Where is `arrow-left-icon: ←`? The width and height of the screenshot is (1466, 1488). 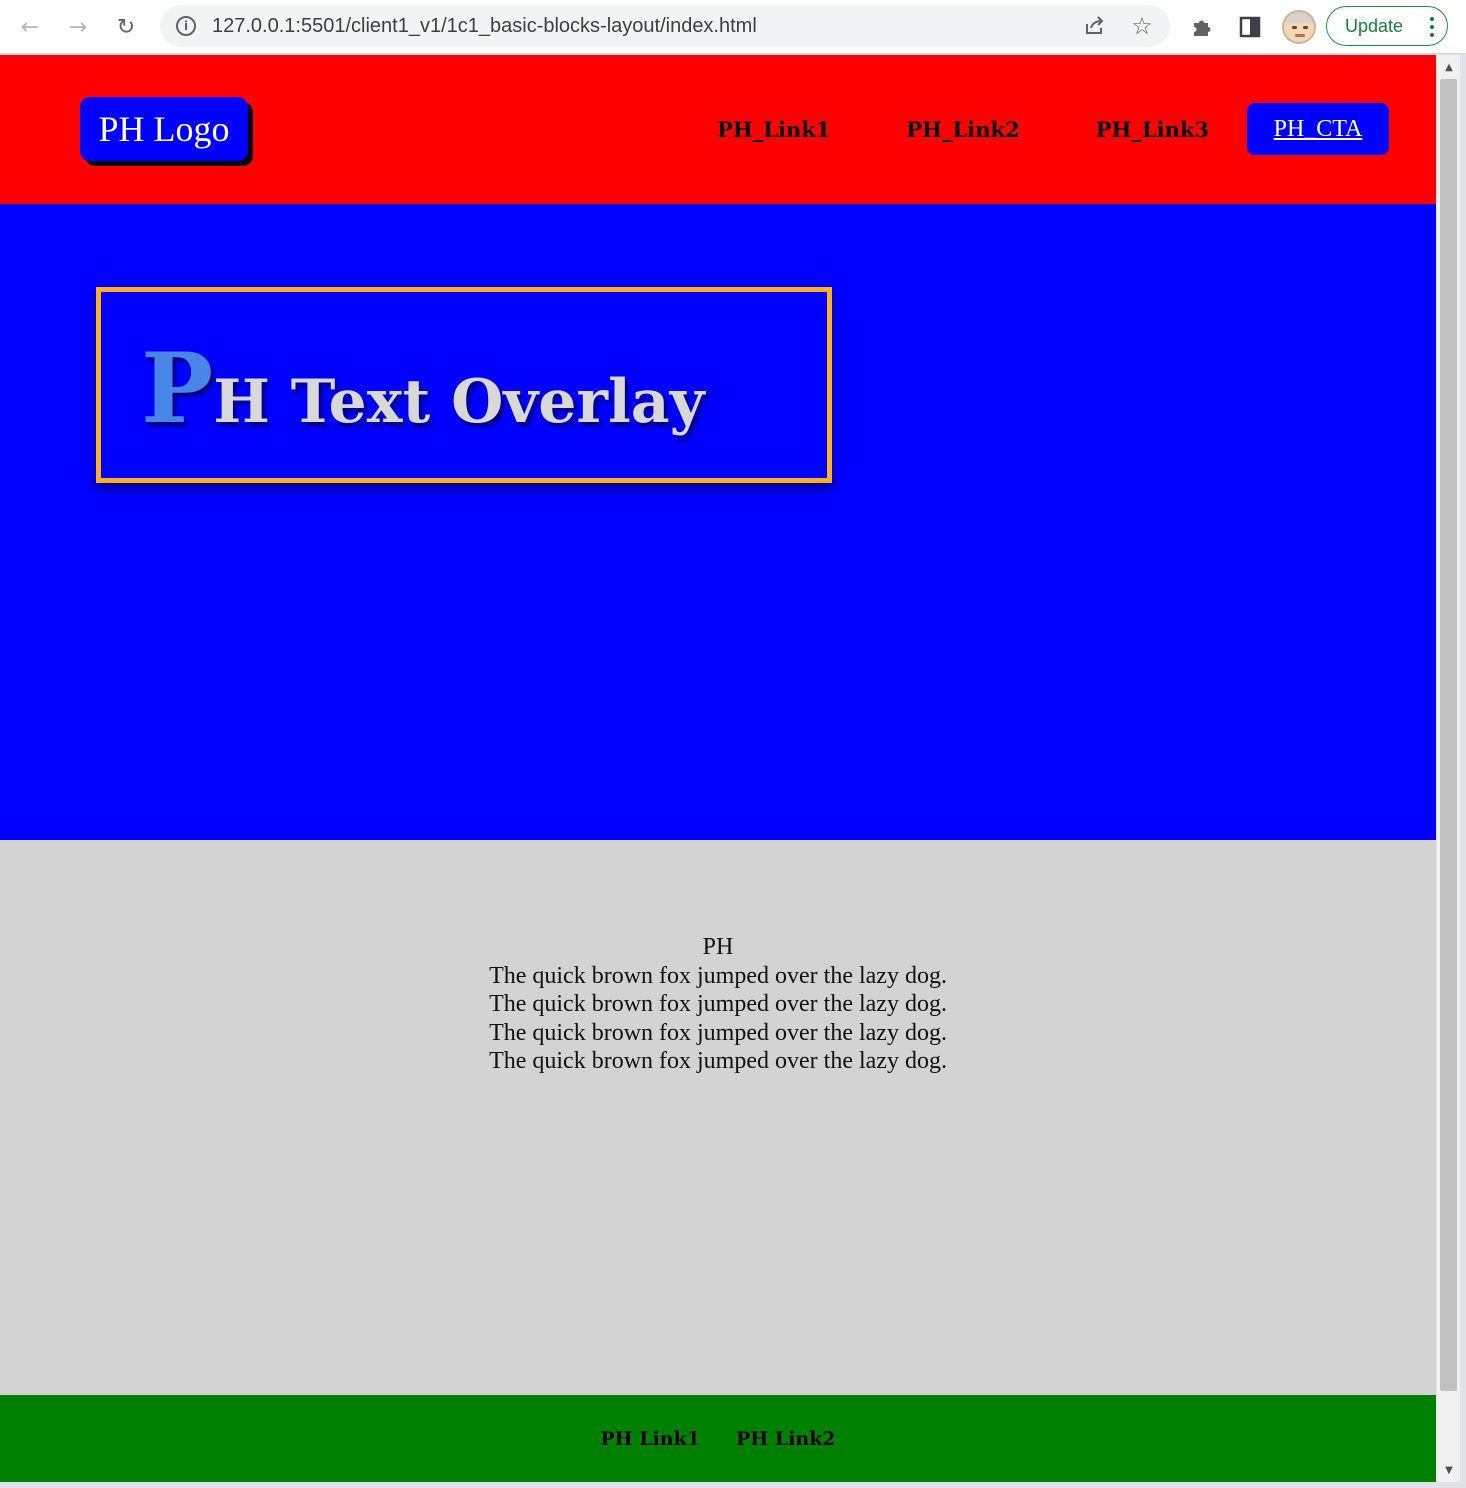
arrow-left-icon: ← is located at coordinates (30, 27).